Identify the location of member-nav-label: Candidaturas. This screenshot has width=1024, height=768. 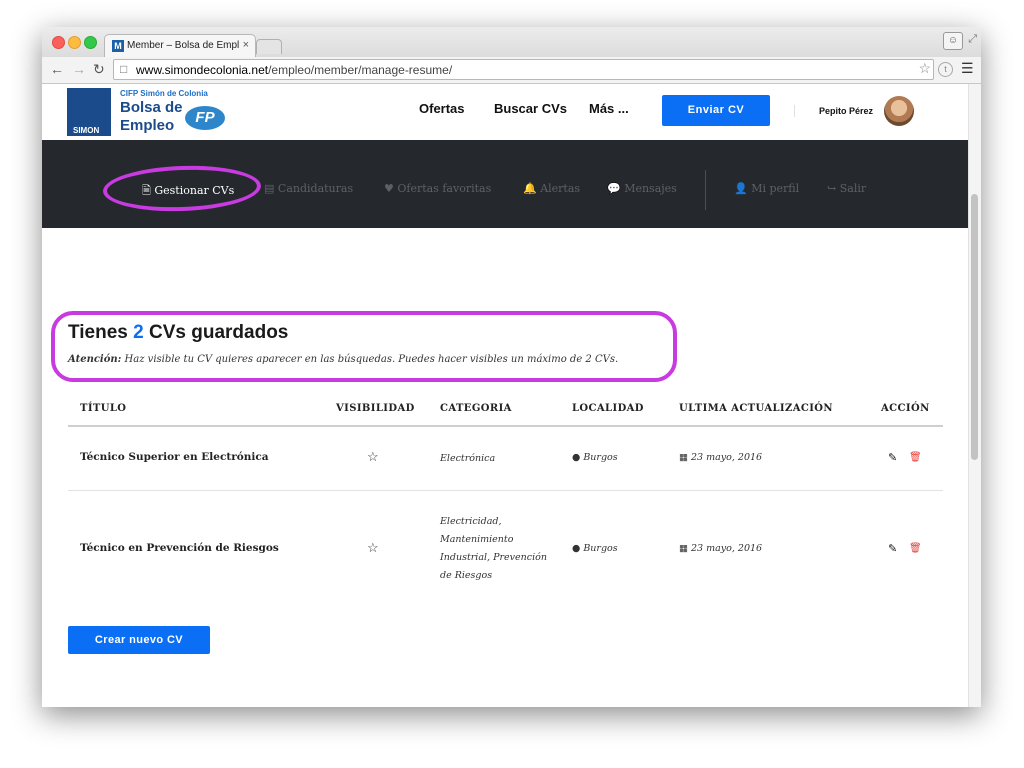
(315, 188).